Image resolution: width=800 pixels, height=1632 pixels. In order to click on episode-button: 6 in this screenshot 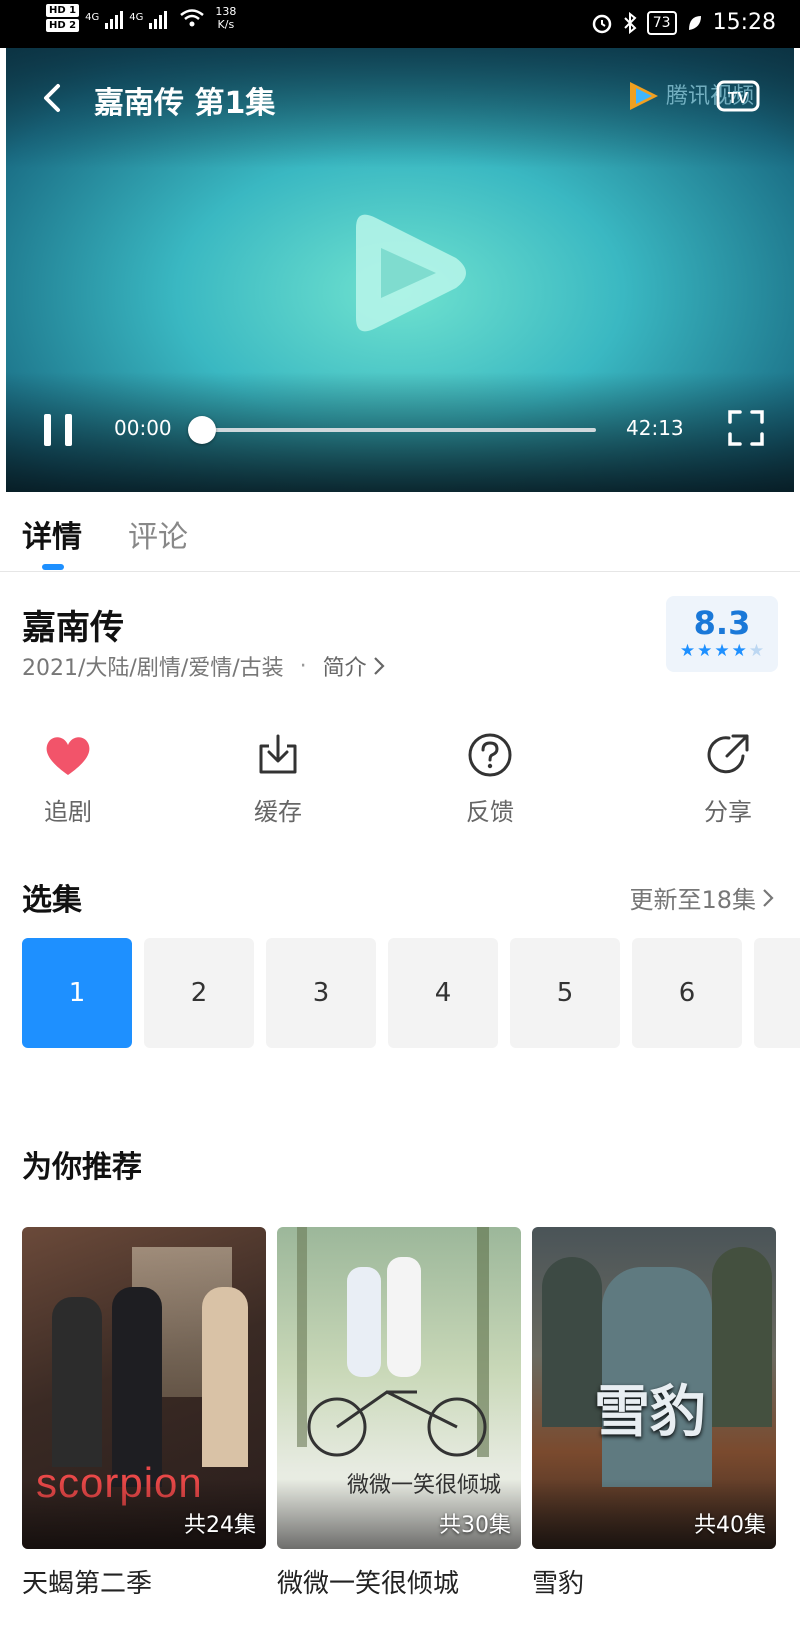, I will do `click(687, 993)`.